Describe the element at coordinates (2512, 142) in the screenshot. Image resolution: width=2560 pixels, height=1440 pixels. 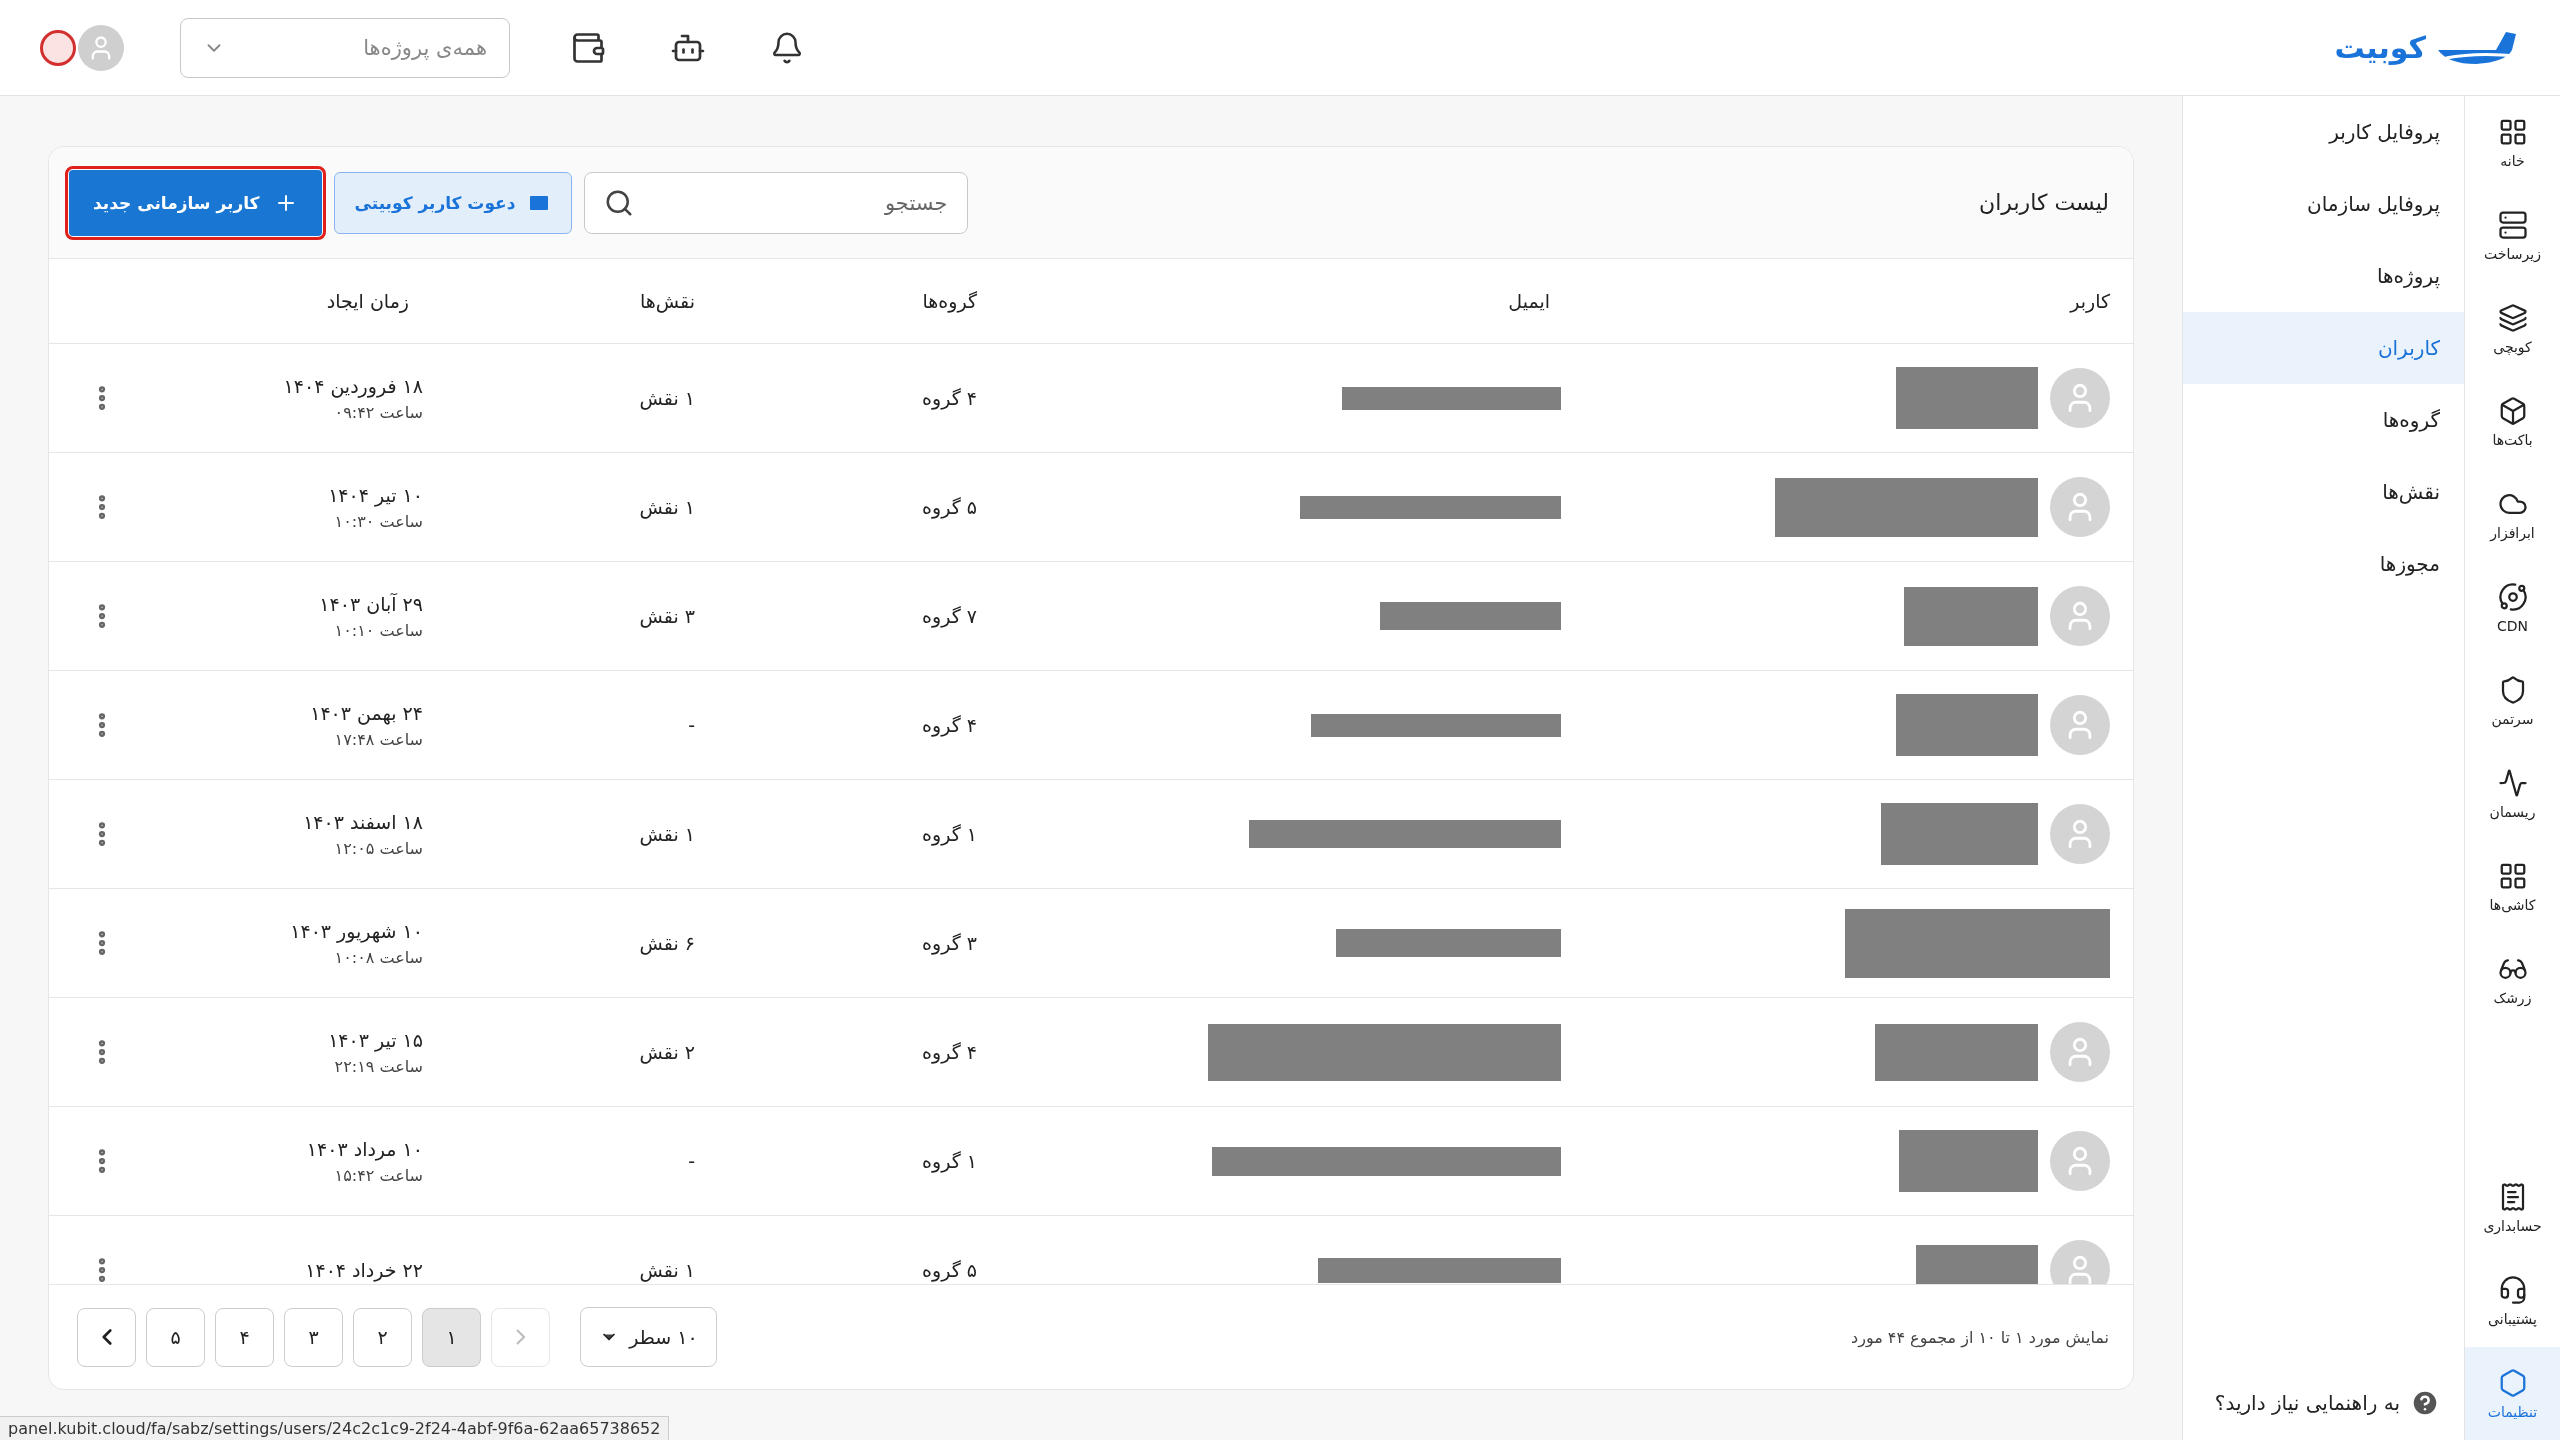
I see `rail-item: خانه` at that location.